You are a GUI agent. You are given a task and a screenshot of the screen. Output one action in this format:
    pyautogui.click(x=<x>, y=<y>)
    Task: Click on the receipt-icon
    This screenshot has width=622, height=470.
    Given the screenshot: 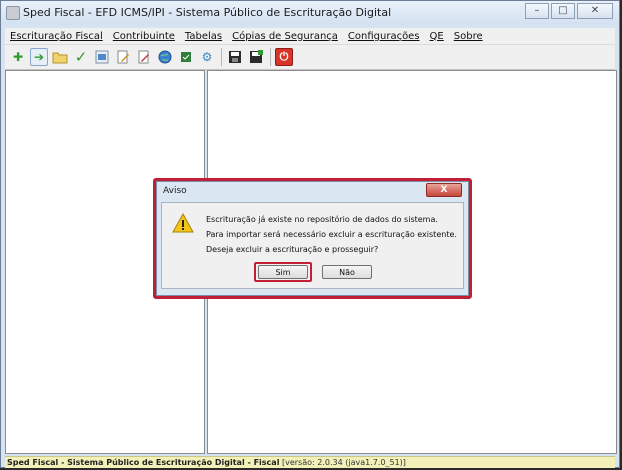 What is the action you would take?
    pyautogui.click(x=186, y=57)
    